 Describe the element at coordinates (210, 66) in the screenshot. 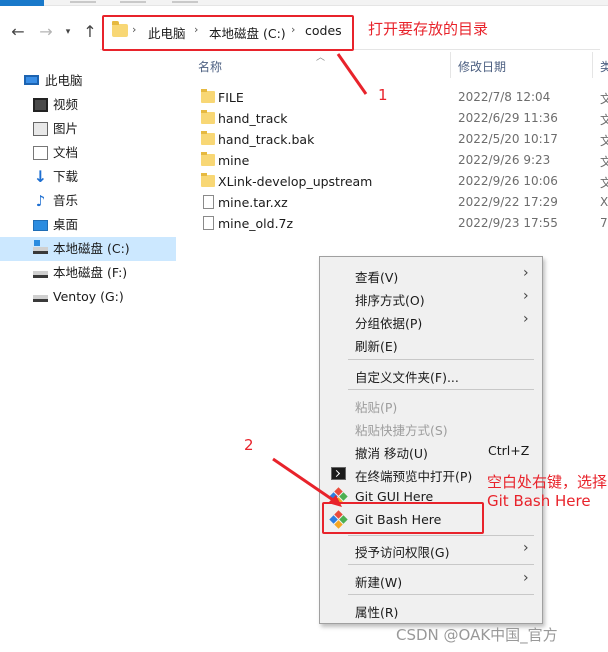

I see `column-header-name: 名称` at that location.